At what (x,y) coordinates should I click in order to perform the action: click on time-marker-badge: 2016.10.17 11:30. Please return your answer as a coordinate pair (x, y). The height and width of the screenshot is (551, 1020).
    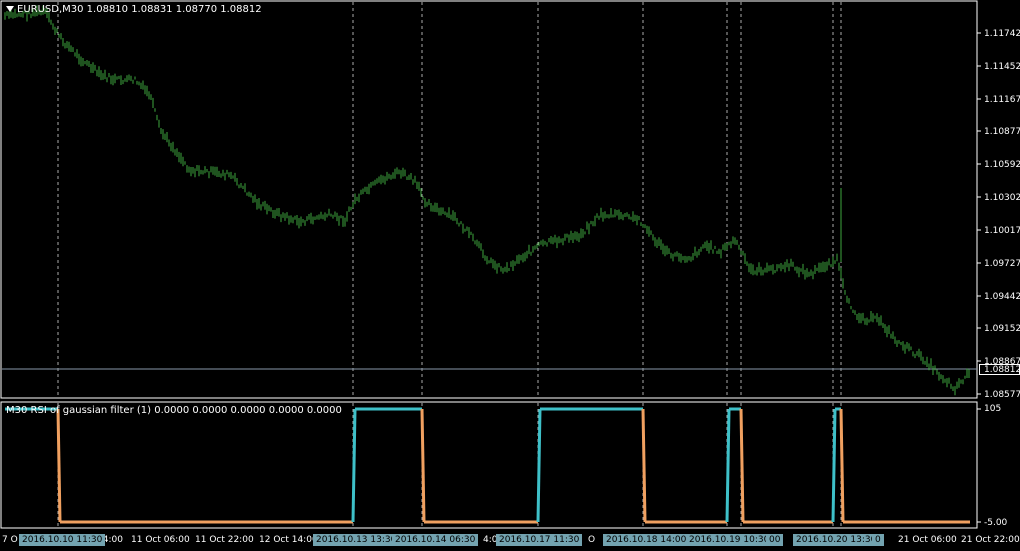
    Looking at the image, I should click on (539, 540).